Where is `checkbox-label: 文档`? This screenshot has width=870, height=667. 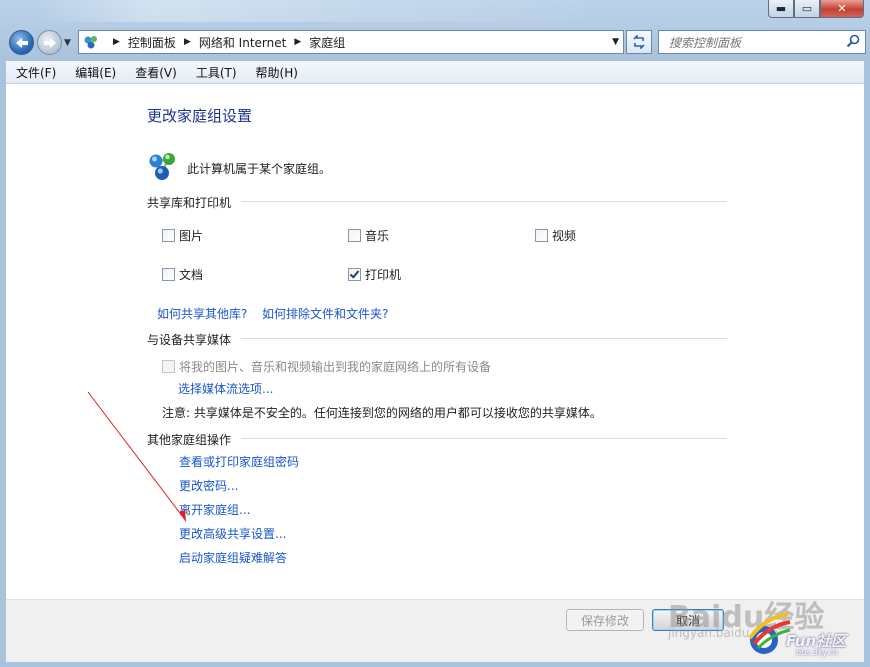 checkbox-label: 文档 is located at coordinates (191, 275).